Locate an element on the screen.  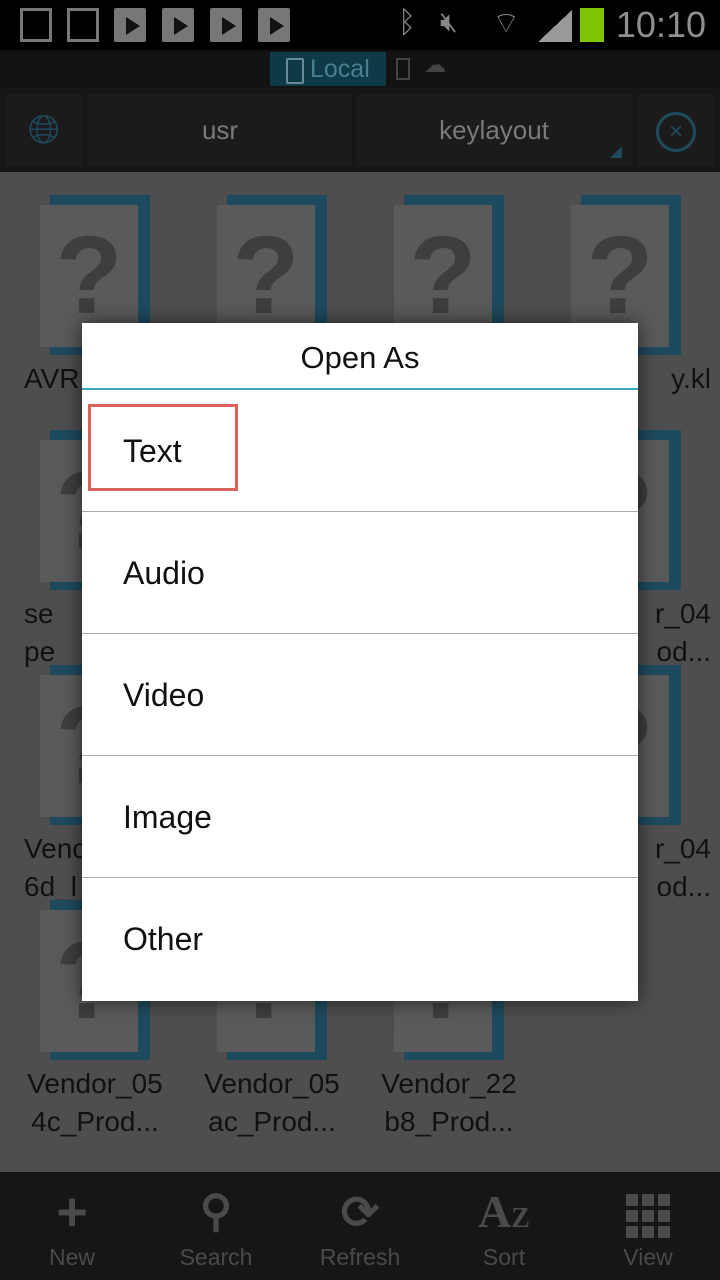
search-button: ⚲ Search is located at coordinates (216, 1226).